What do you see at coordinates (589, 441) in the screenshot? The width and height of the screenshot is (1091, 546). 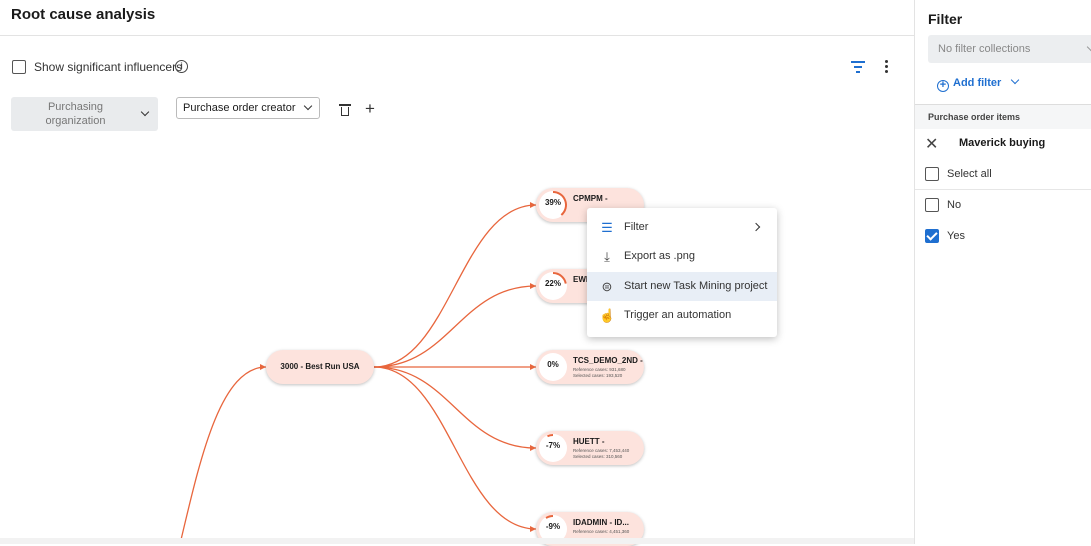 I see `node-name: HUETT -` at bounding box center [589, 441].